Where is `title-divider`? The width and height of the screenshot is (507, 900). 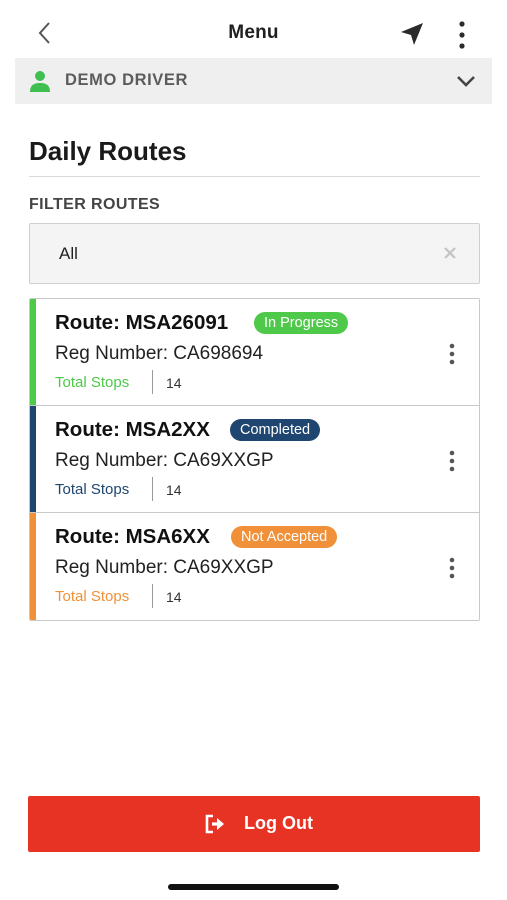 title-divider is located at coordinates (254, 176).